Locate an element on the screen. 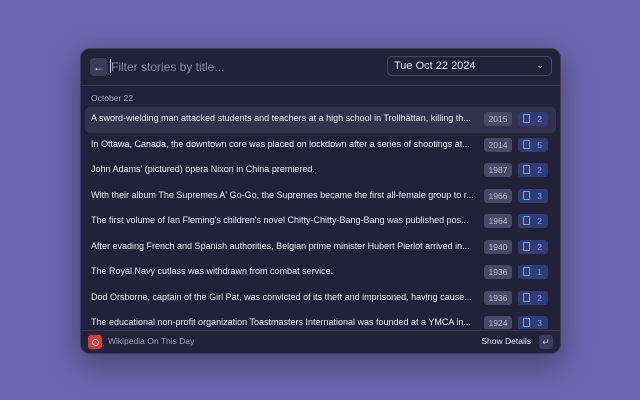  search-bar: ← Tue Oct 22 2024 ⌄ is located at coordinates (320, 67).